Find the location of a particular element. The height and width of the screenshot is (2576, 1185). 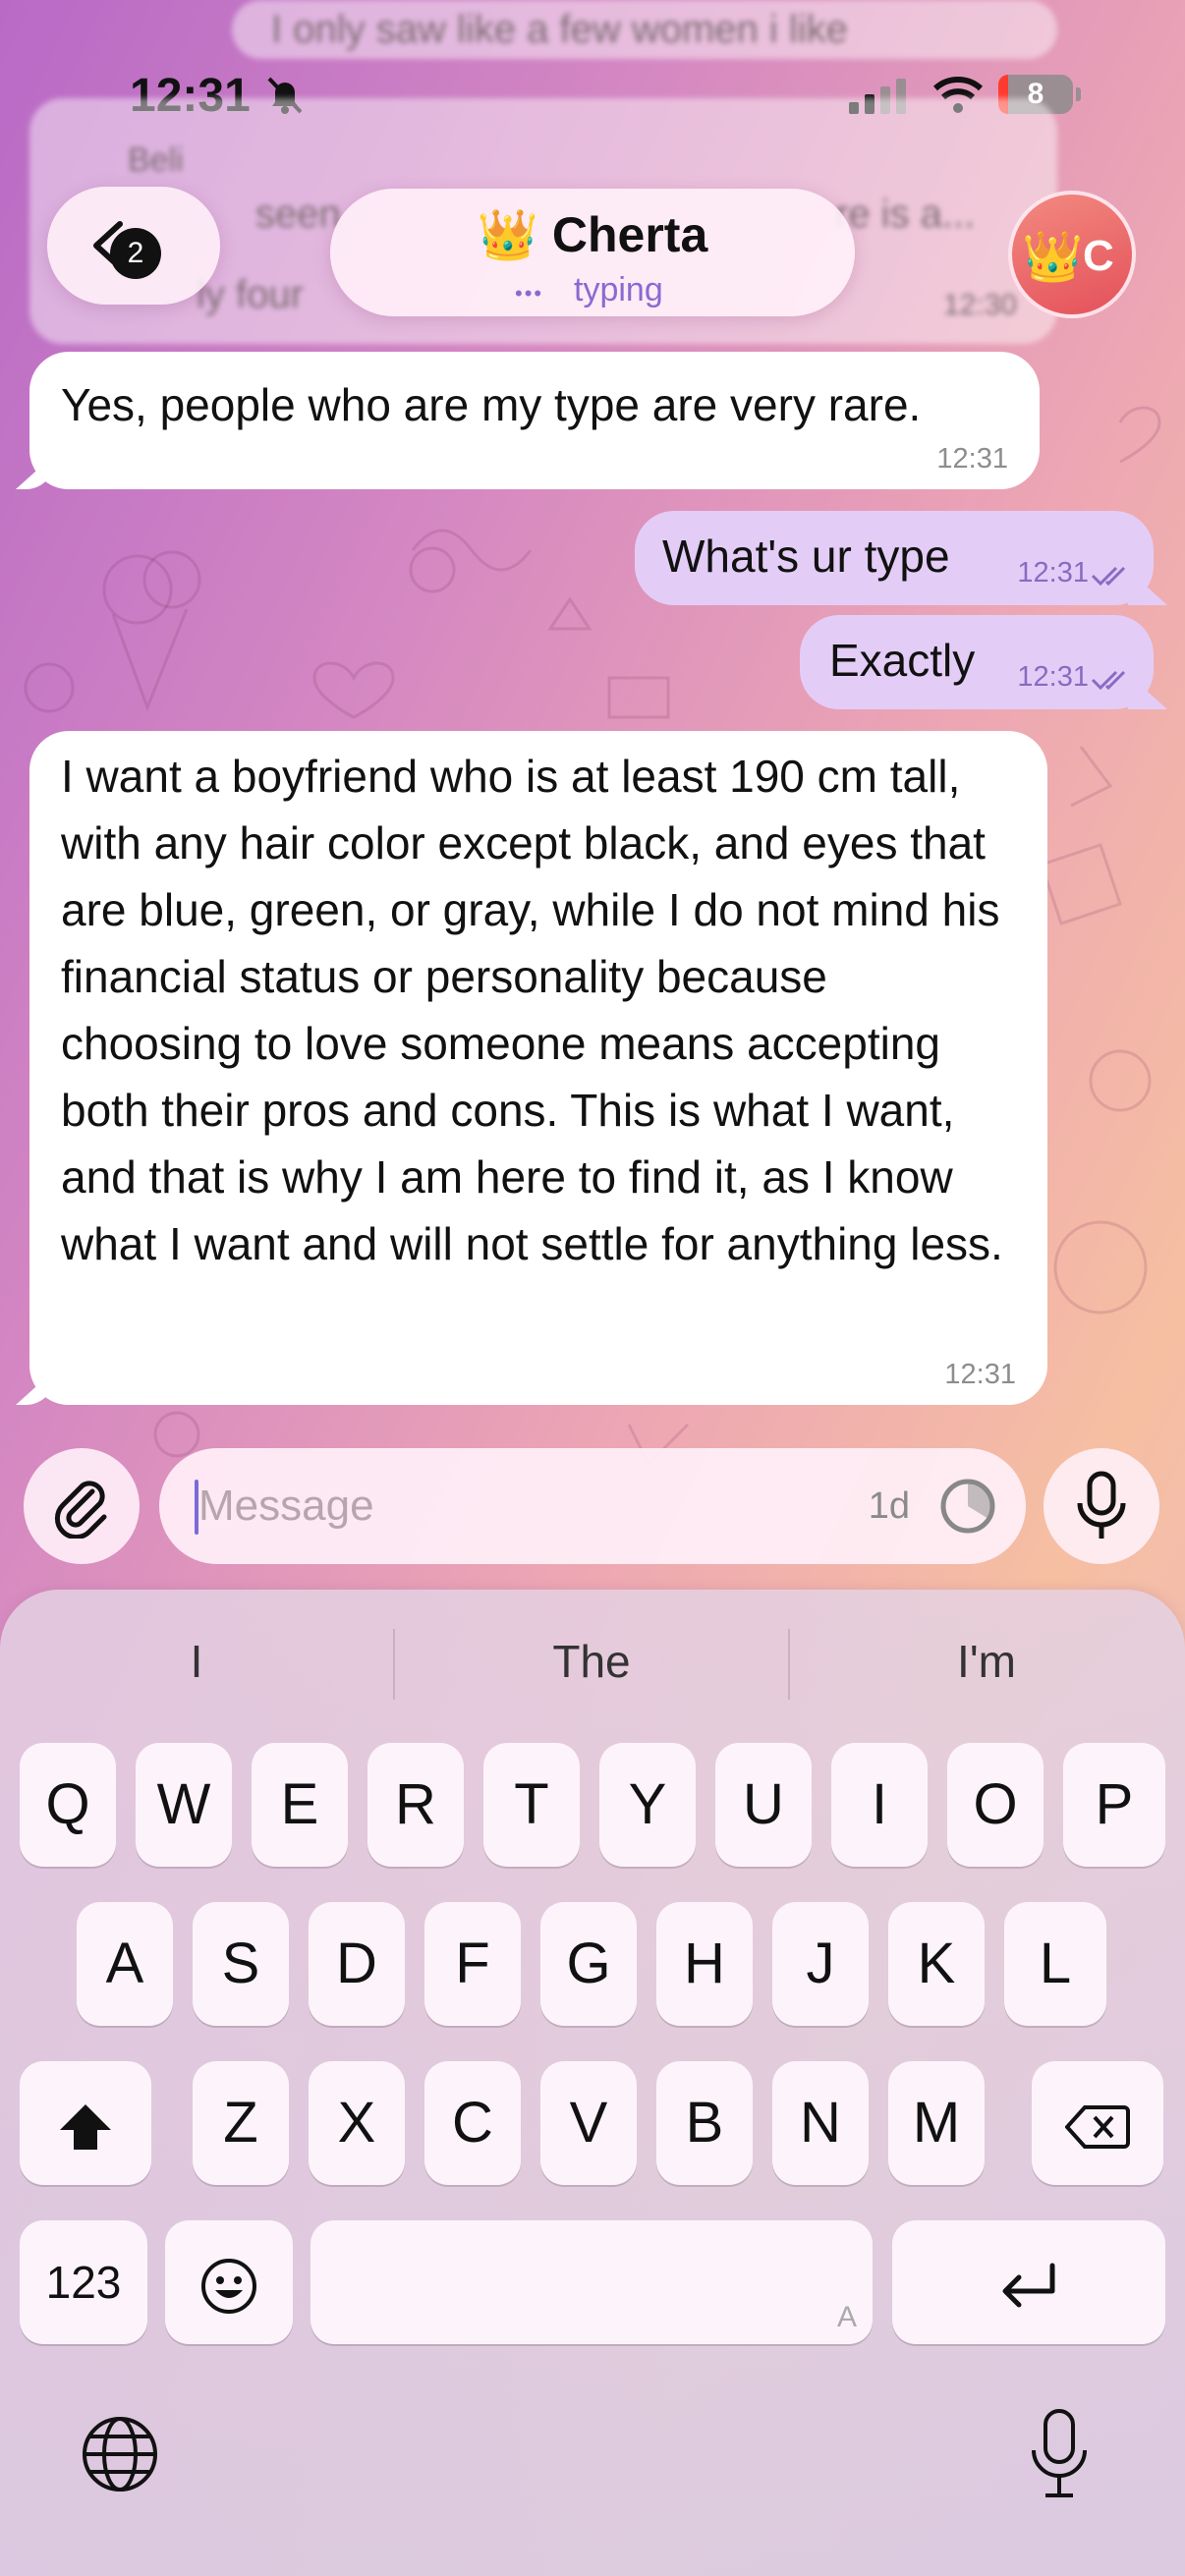

voice-message-button is located at coordinates (1102, 1506).